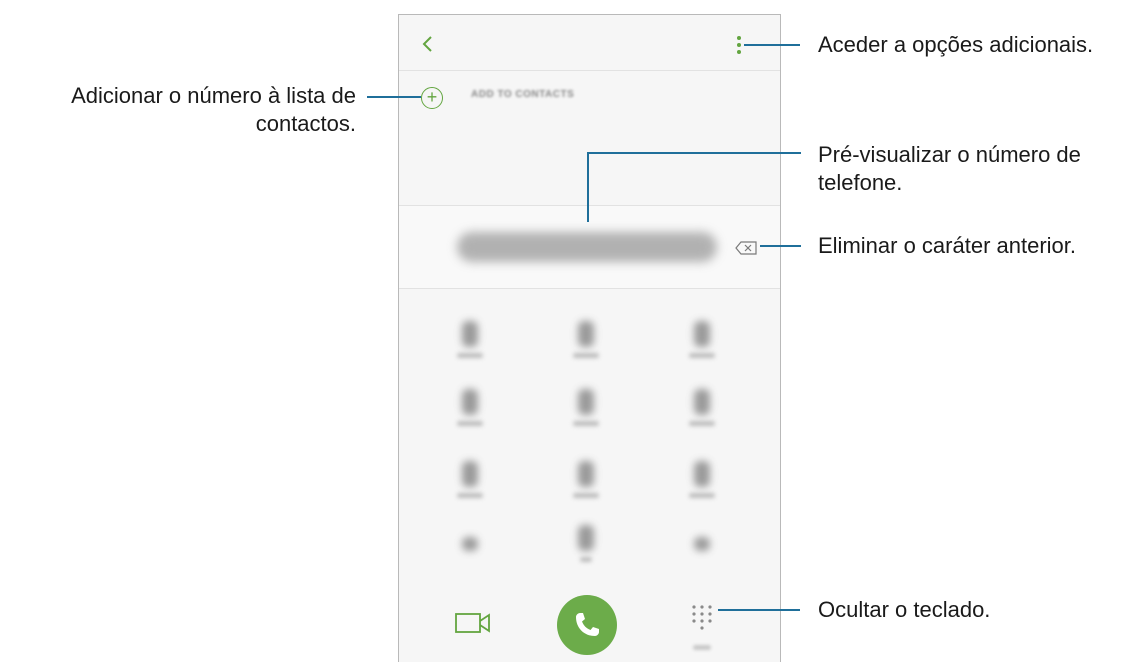 The image size is (1148, 662). Describe the element at coordinates (213, 110) in the screenshot. I see `callout-add-contact: Adicionar o número à lista de contactos.` at that location.